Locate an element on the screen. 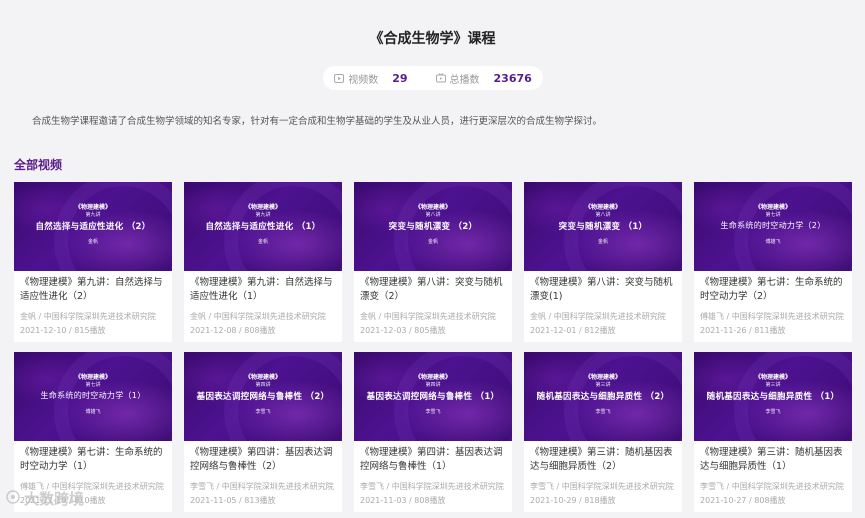 The image size is (865, 518). video-date-plays: 2021-12-08 / 808播放 is located at coordinates (233, 330).